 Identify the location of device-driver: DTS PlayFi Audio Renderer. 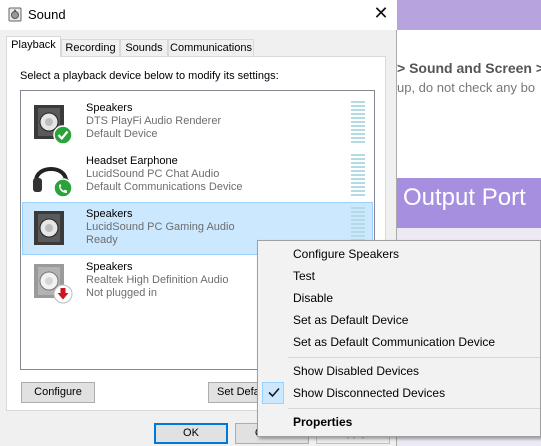
(154, 121).